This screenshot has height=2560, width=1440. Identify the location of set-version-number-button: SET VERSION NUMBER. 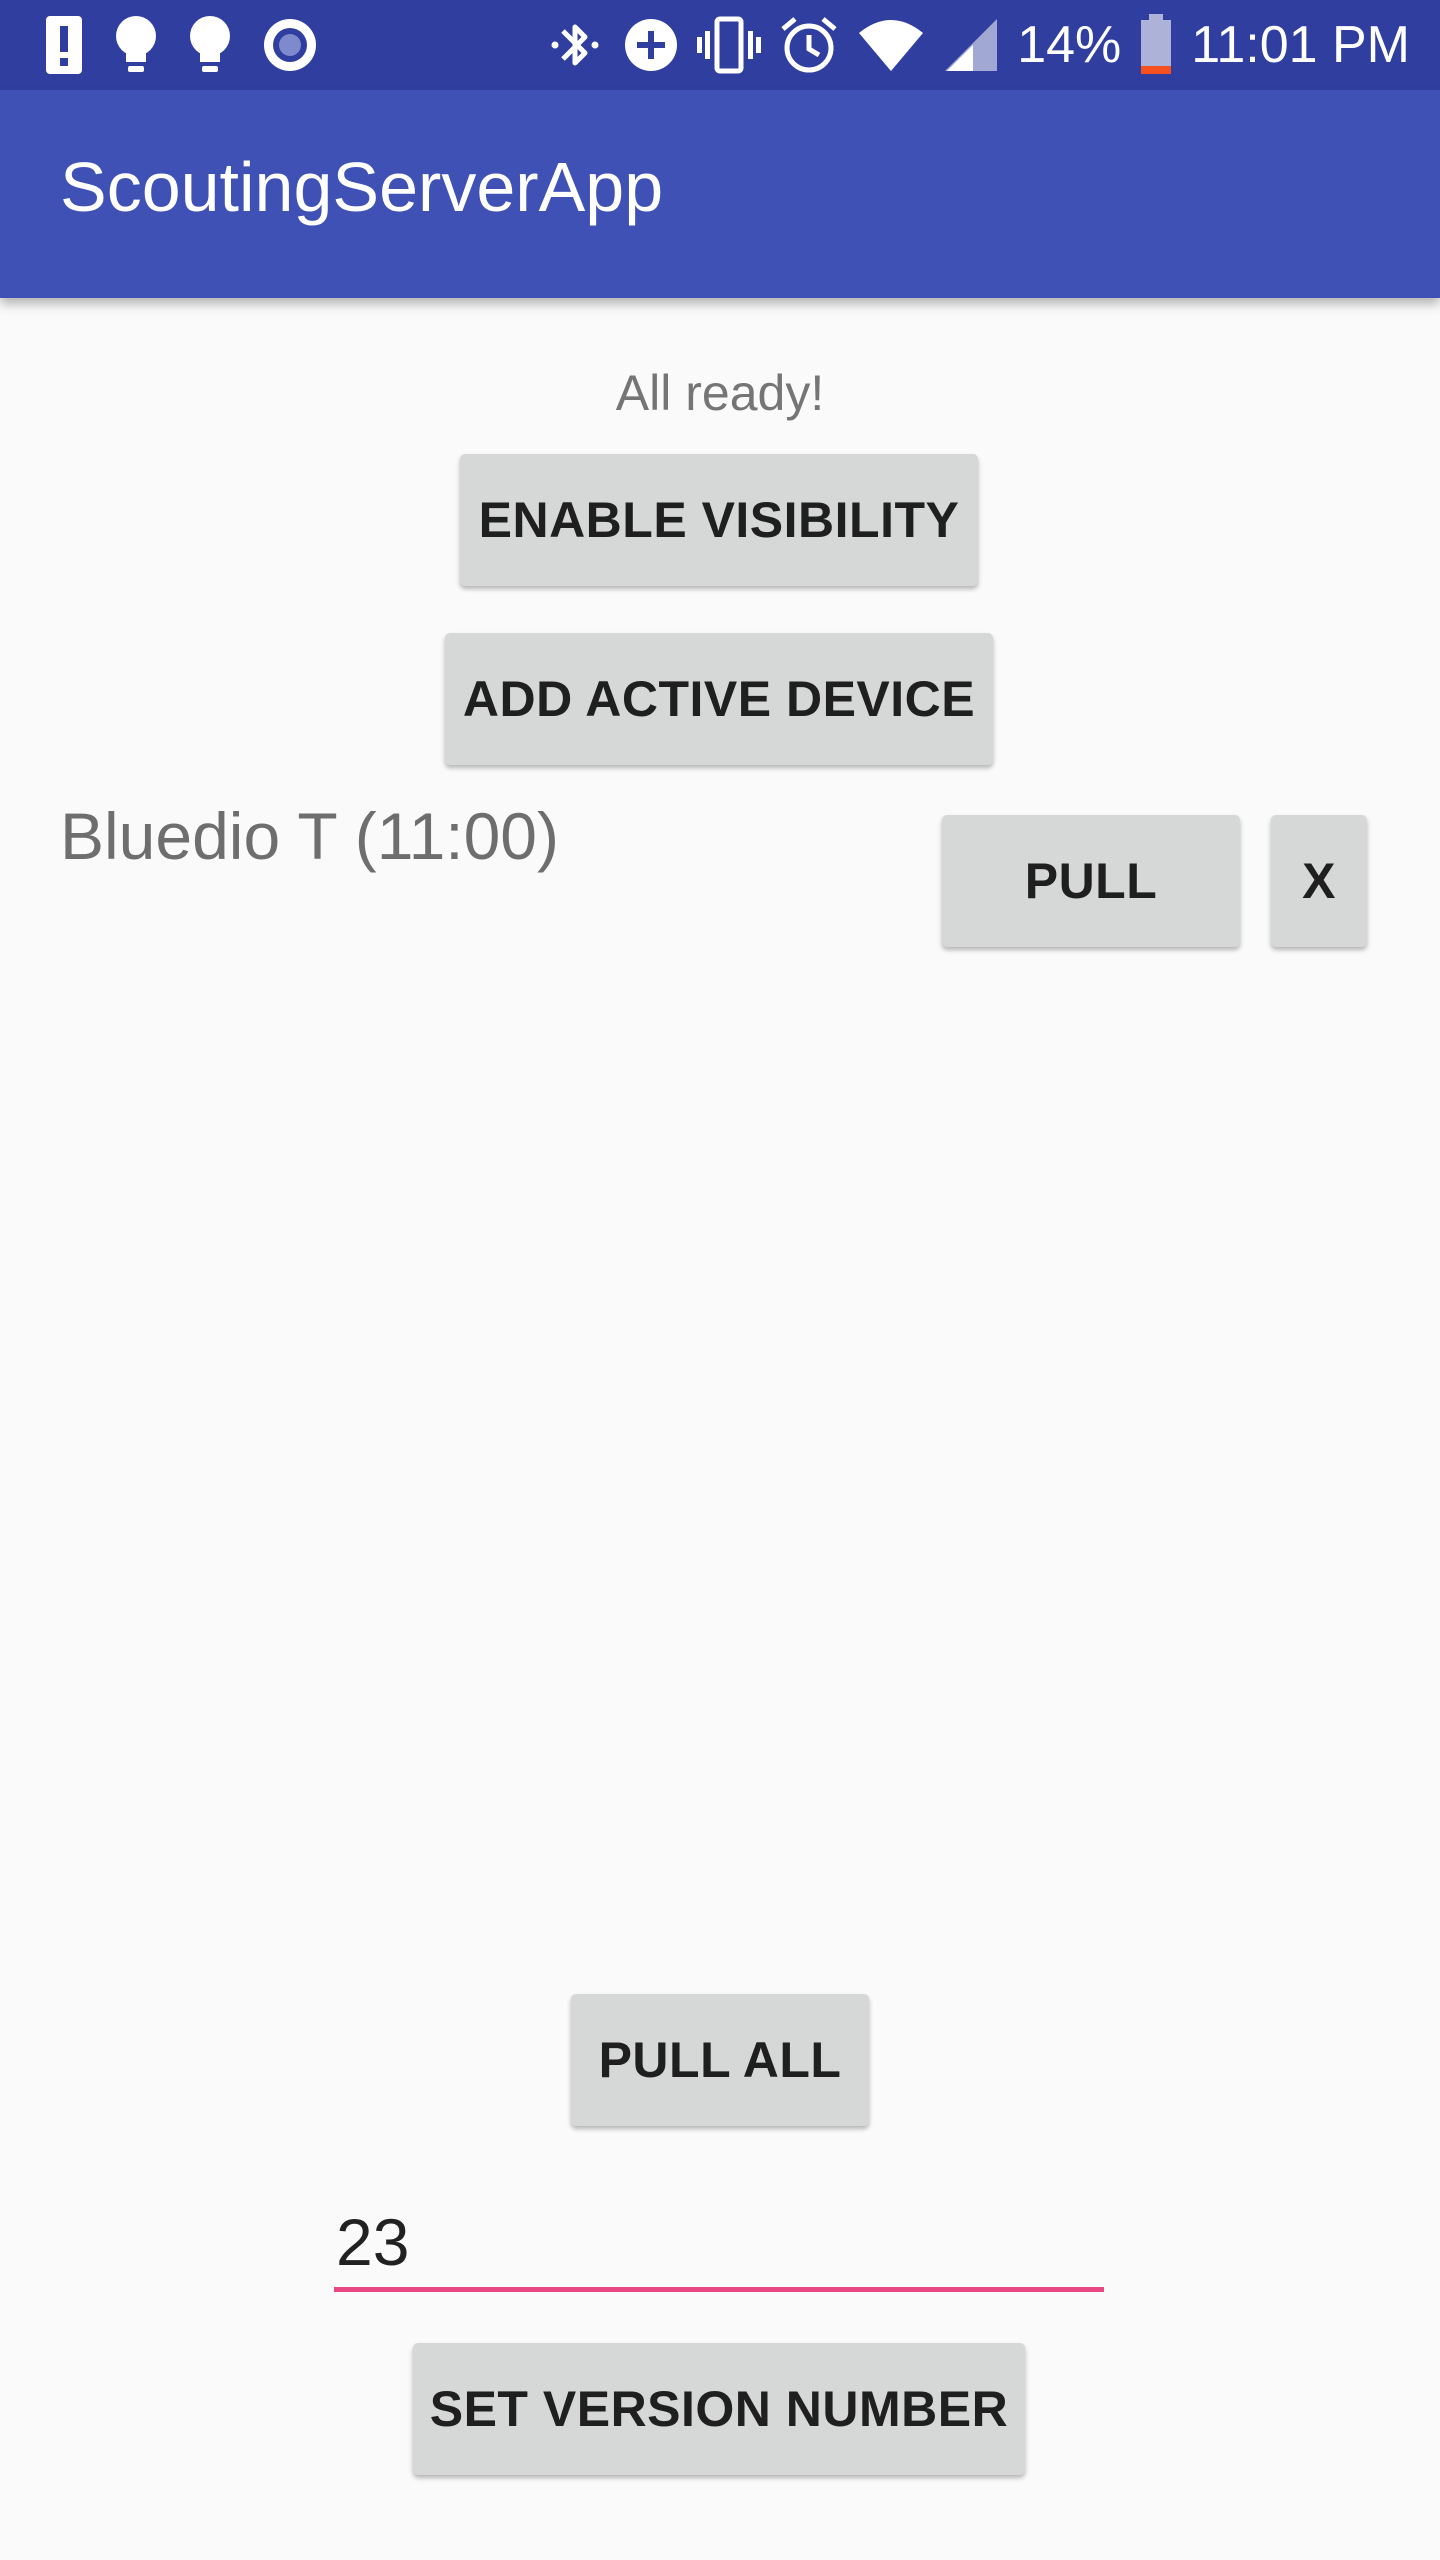
(719, 2409).